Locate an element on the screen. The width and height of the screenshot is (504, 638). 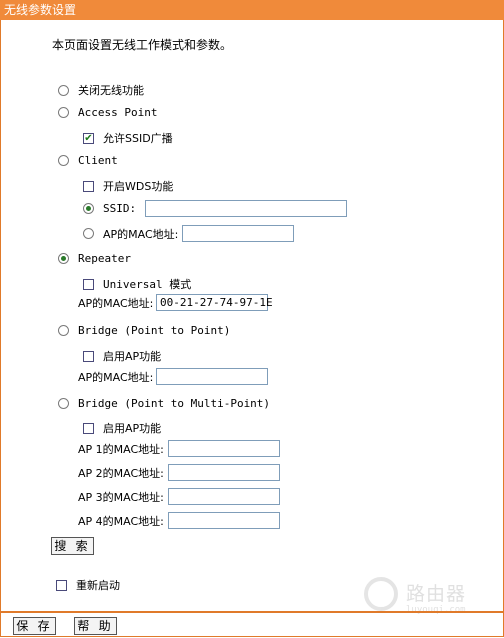
bridge-p2mp-mac2-row: AP 2的MAC地址: is located at coordinates (179, 472).